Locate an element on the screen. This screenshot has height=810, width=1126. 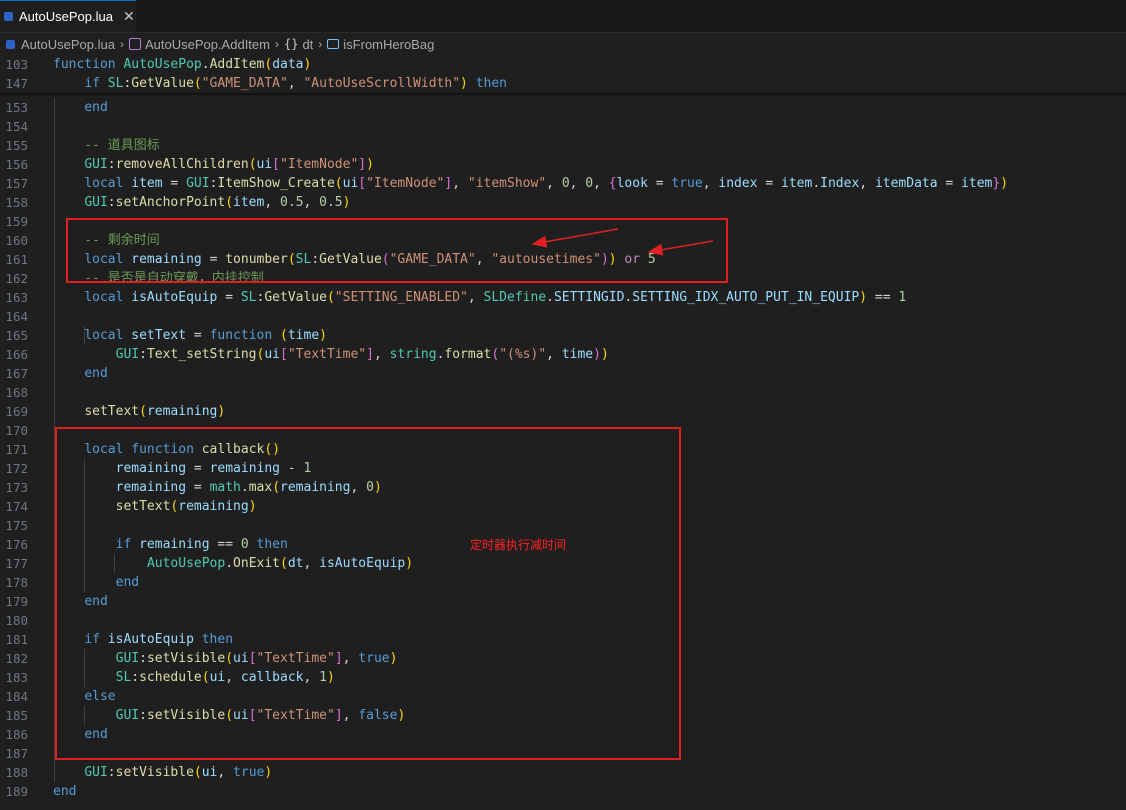
sticky-scroll-shadow is located at coordinates (563, 94).